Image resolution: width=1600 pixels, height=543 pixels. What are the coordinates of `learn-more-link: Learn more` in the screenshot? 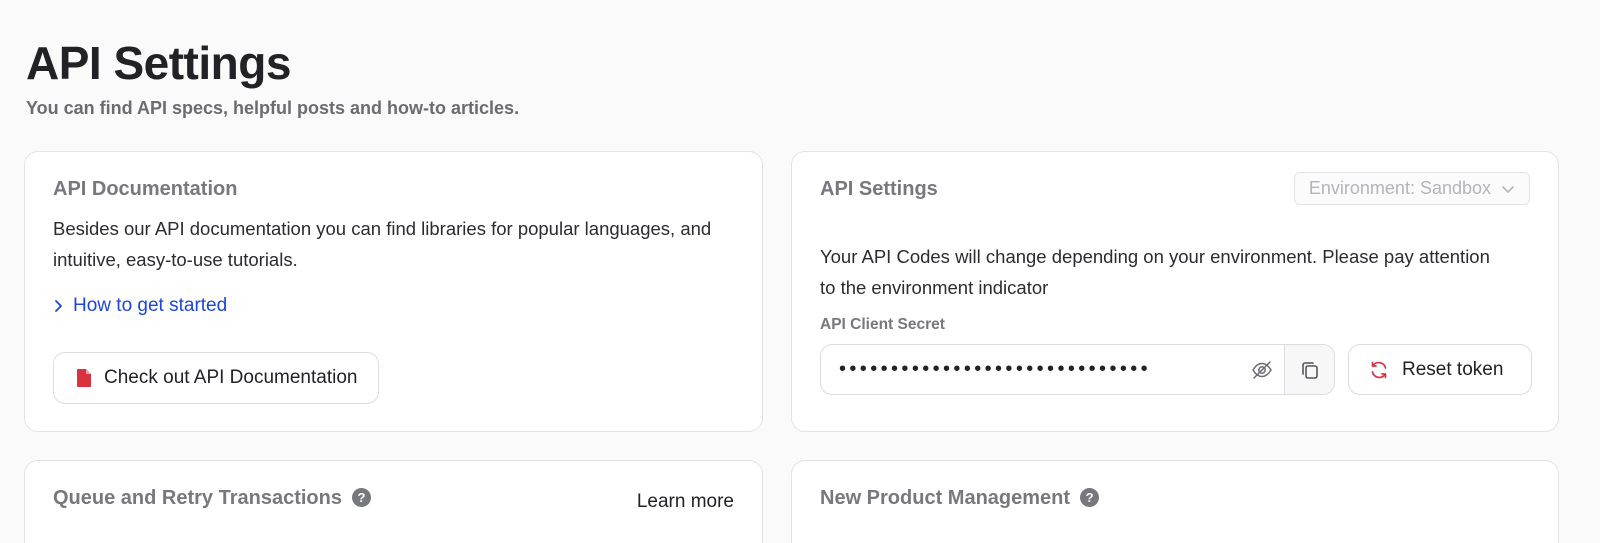 It's located at (685, 502).